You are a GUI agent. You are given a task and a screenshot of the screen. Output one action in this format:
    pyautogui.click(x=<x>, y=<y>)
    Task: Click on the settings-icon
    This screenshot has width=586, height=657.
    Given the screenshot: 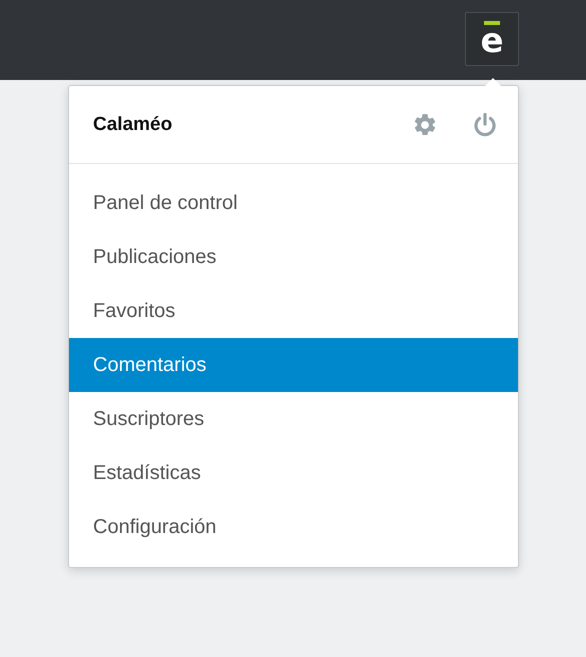 What is the action you would take?
    pyautogui.click(x=425, y=125)
    